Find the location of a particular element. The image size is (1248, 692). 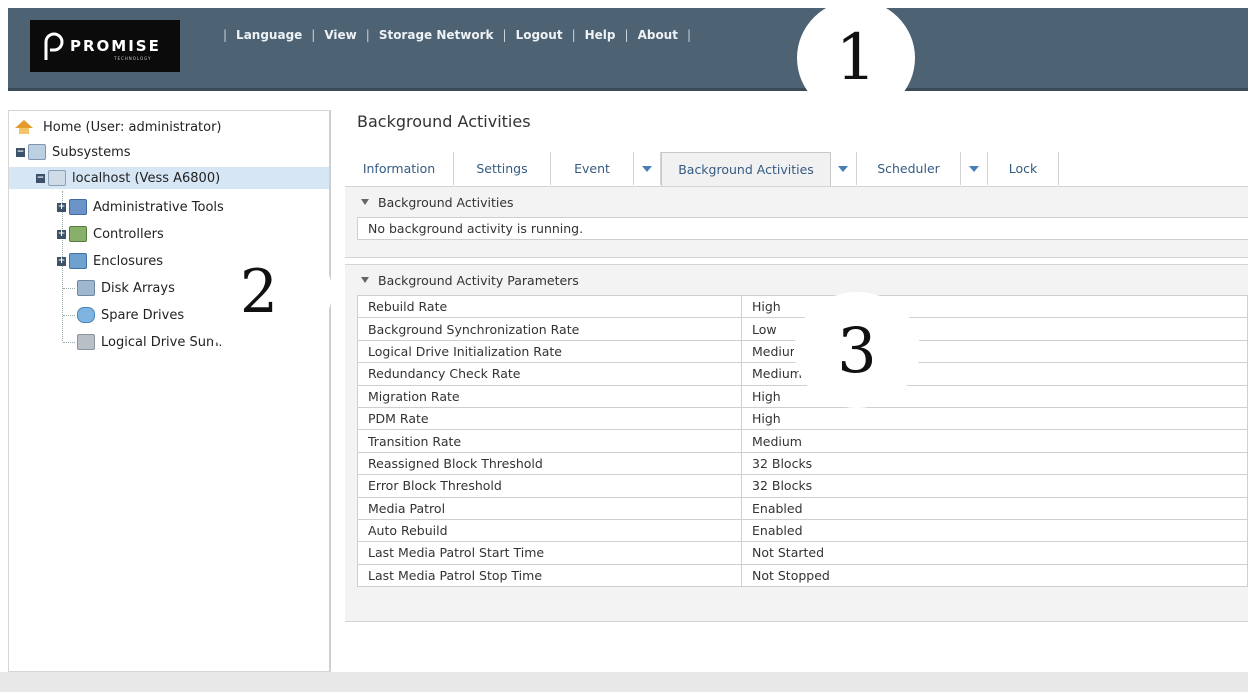

tree-item-disk-arrays: Disk Arrays is located at coordinates (126, 288).